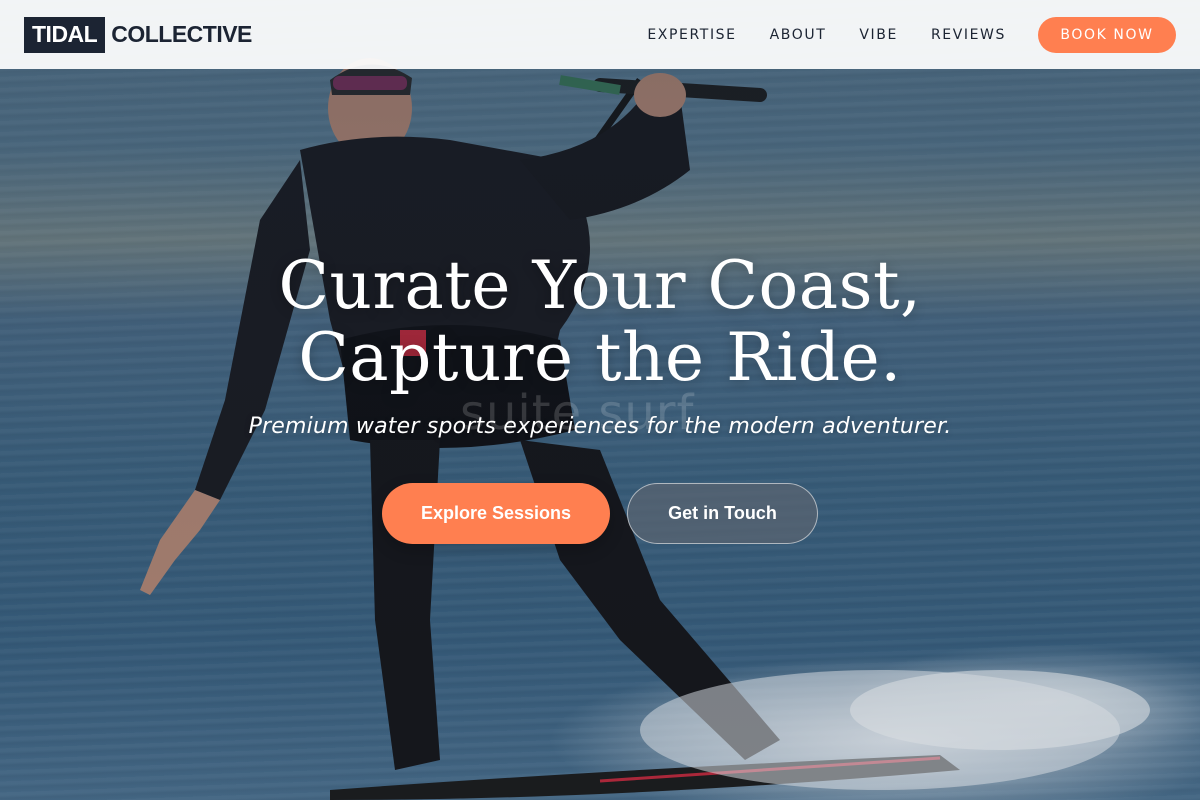 The width and height of the screenshot is (1200, 800). Describe the element at coordinates (181, 34) in the screenshot. I see `logo-text: COLLECTIVE` at that location.